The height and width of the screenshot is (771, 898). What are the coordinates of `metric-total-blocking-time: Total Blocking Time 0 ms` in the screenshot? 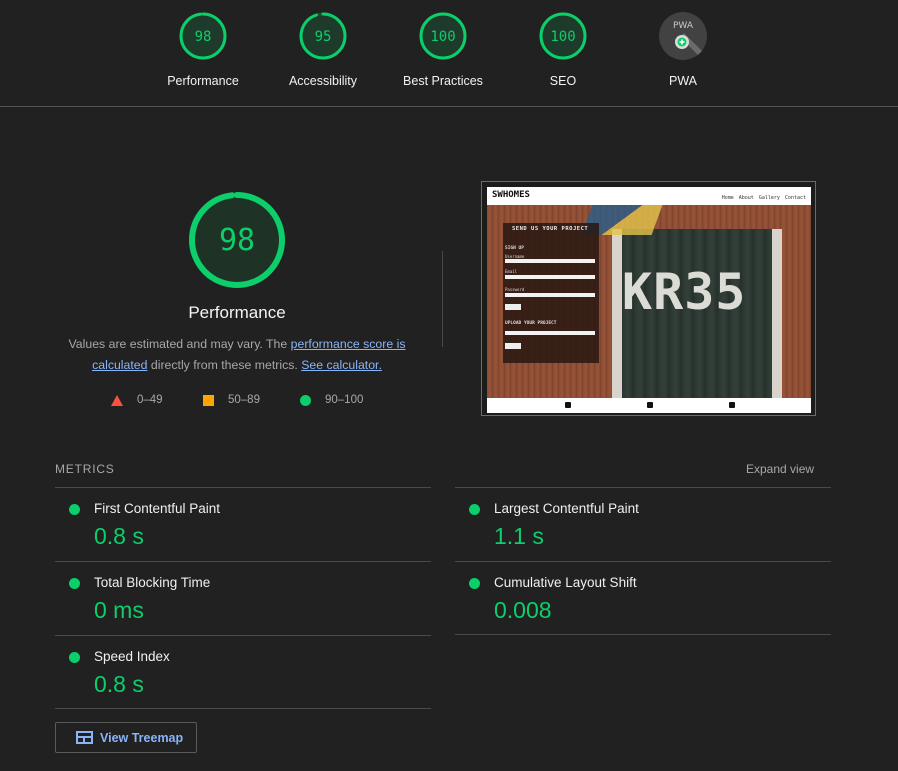 It's located at (243, 598).